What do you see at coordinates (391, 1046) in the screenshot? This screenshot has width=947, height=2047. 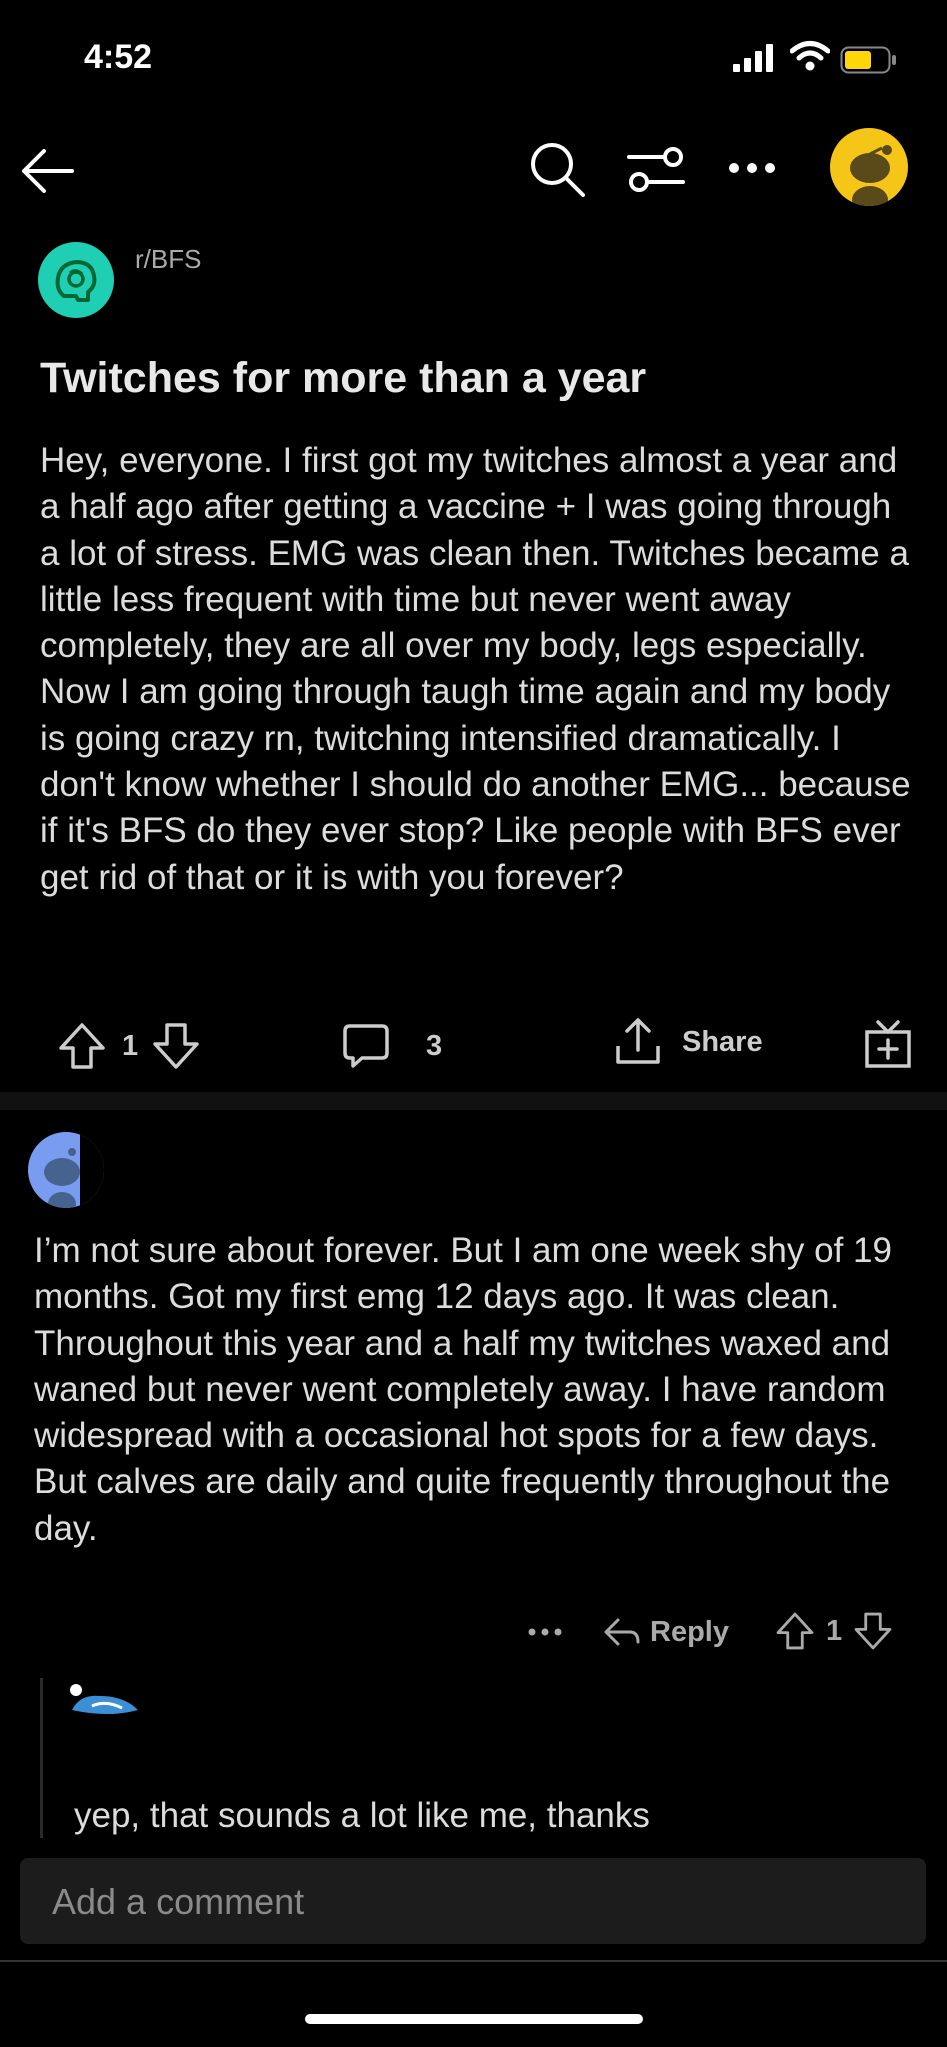 I see `comments-button: 3` at bounding box center [391, 1046].